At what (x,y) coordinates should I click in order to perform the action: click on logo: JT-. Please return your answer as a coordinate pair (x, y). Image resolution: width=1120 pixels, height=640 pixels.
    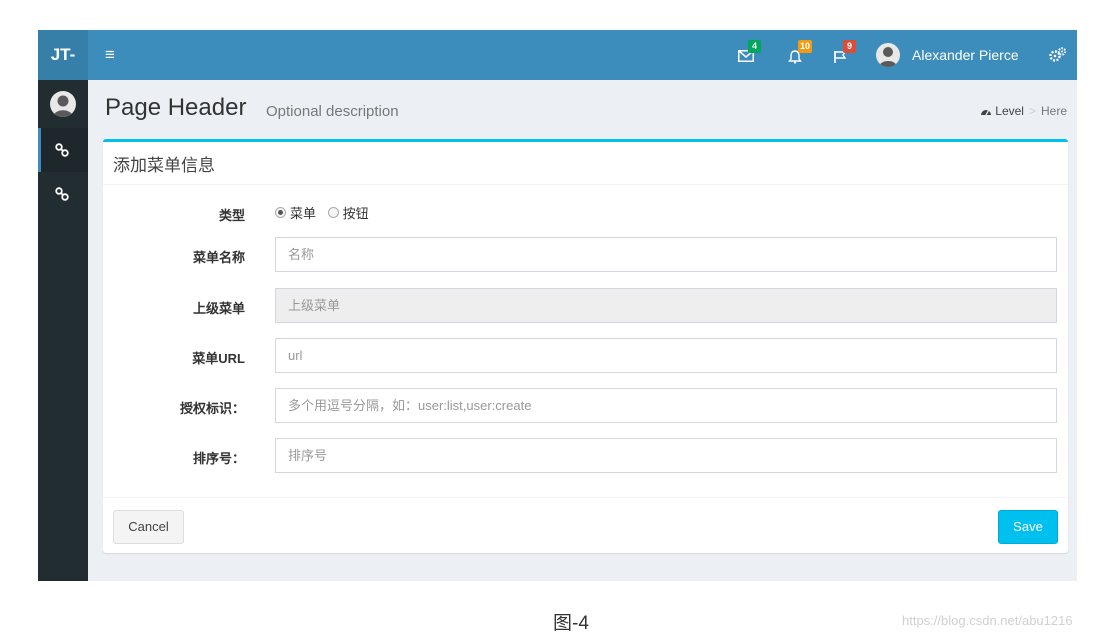
    Looking at the image, I should click on (63, 55).